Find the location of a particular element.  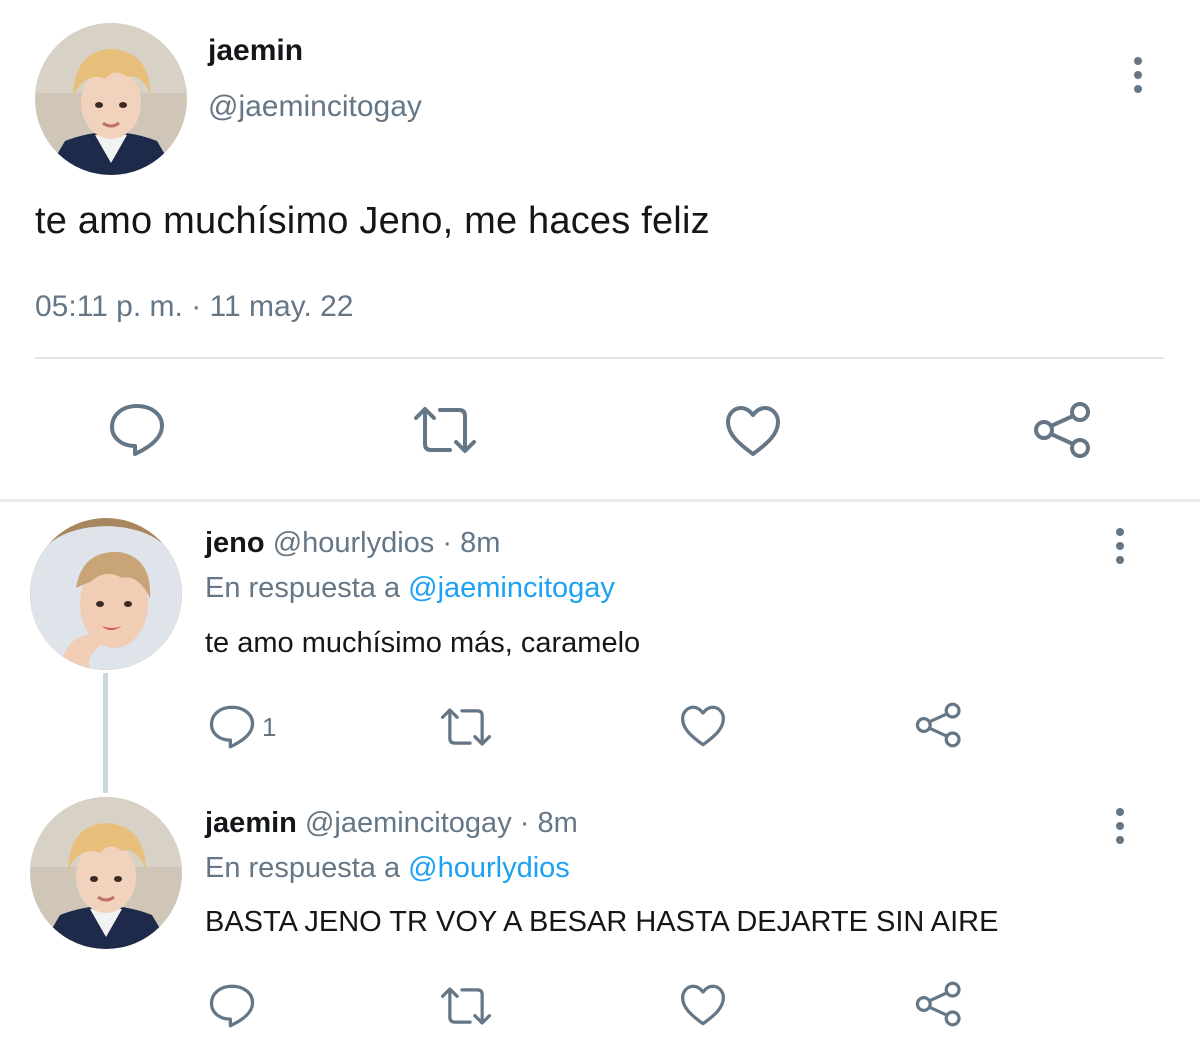

reply-context: En respuesta a @hourlydios is located at coordinates (387, 868).